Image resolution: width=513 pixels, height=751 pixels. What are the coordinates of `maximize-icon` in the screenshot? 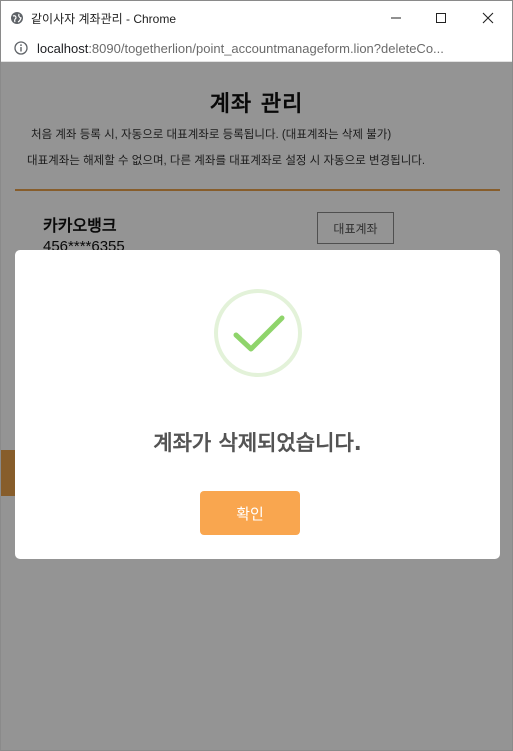 It's located at (441, 18).